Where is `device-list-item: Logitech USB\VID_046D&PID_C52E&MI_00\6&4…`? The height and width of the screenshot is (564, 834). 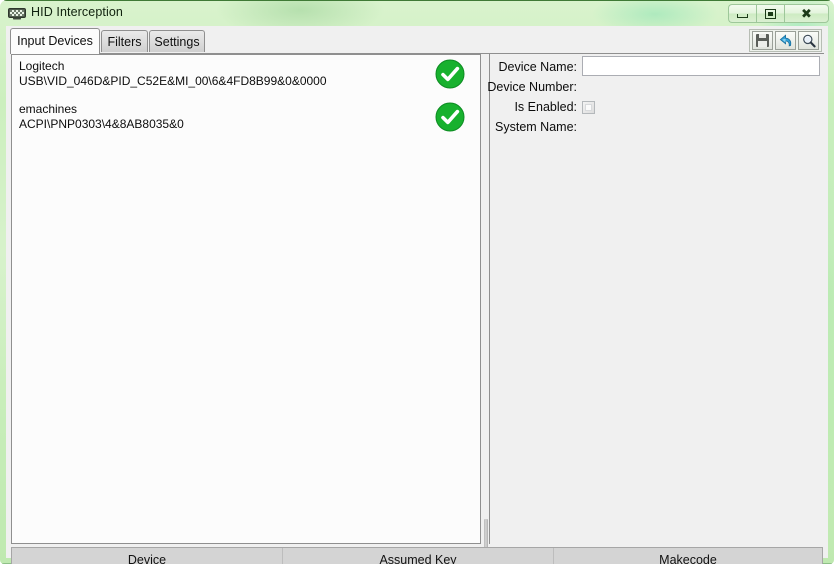 device-list-item: Logitech USB\VID_046D&PID_C52E&MI_00\6&4… is located at coordinates (246, 76).